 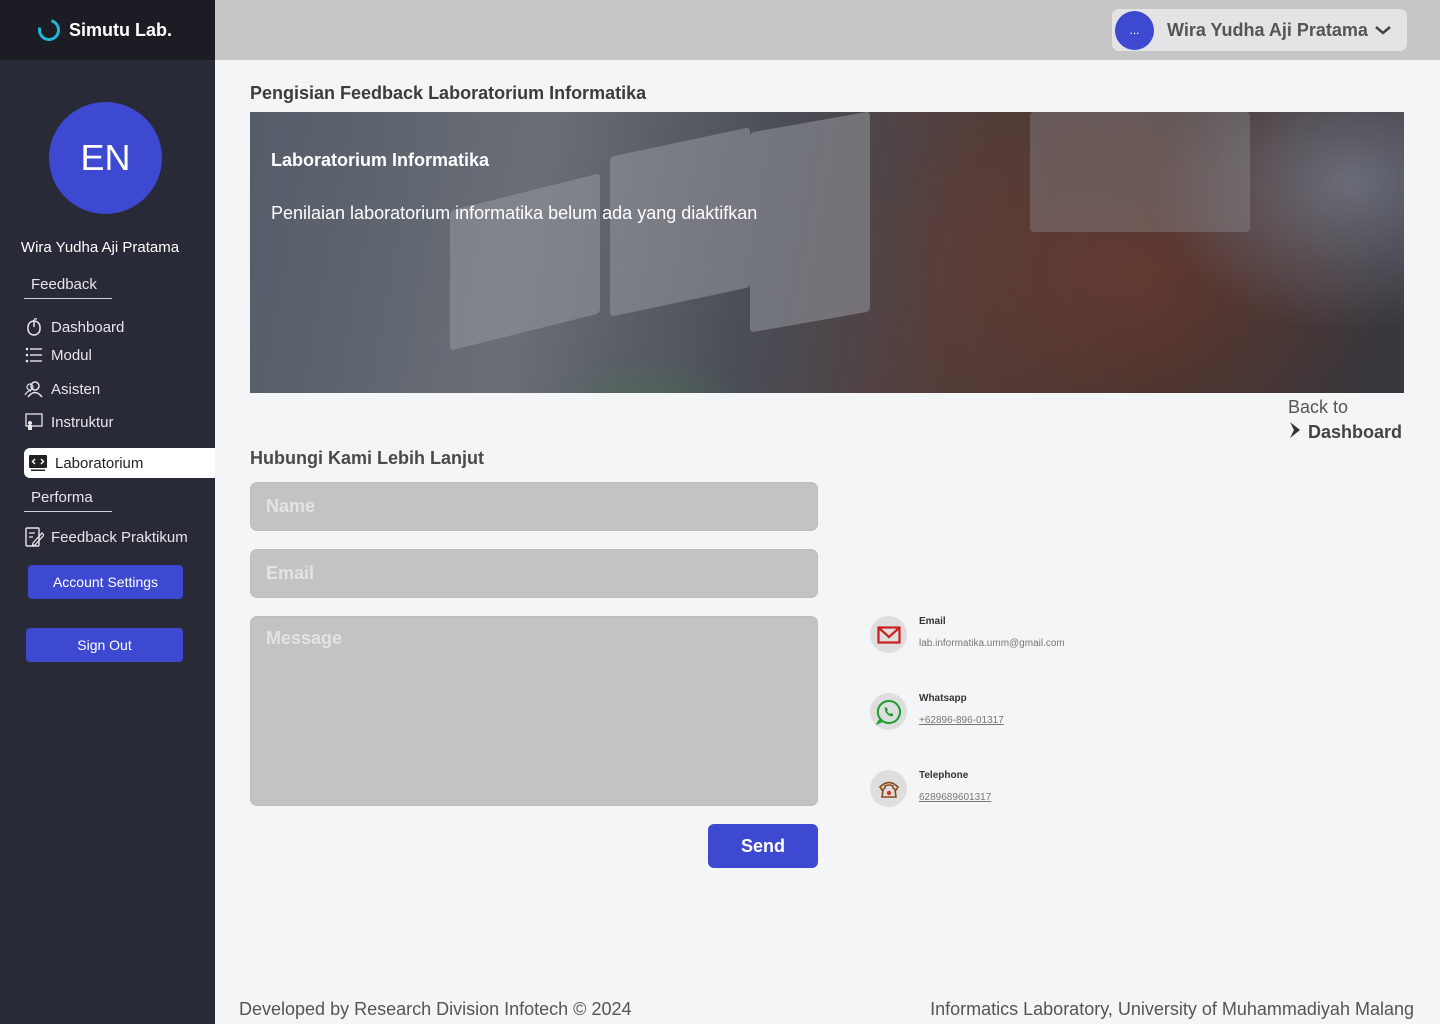 I want to click on section-performa: Performa, so click(x=68, y=500).